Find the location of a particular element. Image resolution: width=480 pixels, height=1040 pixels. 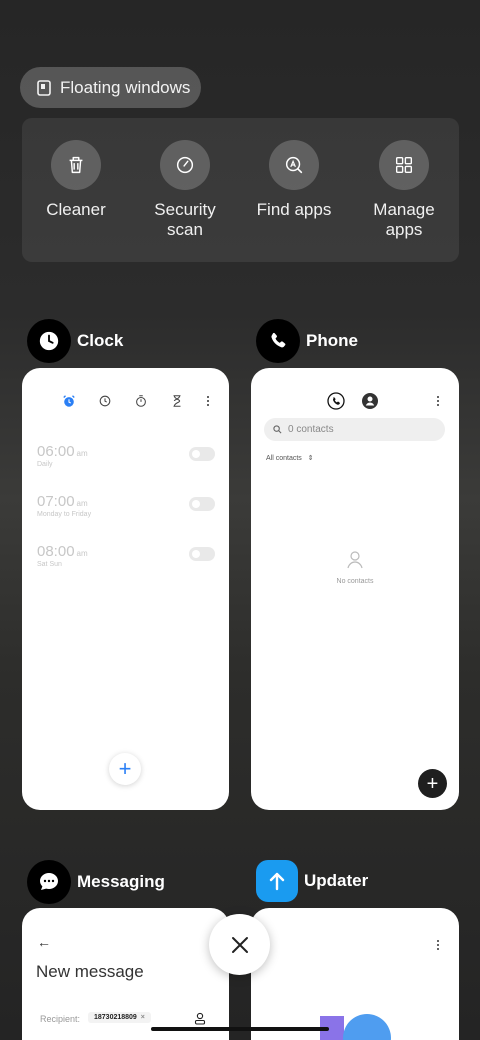

messaging-app-header: Messaging is located at coordinates (96, 882).